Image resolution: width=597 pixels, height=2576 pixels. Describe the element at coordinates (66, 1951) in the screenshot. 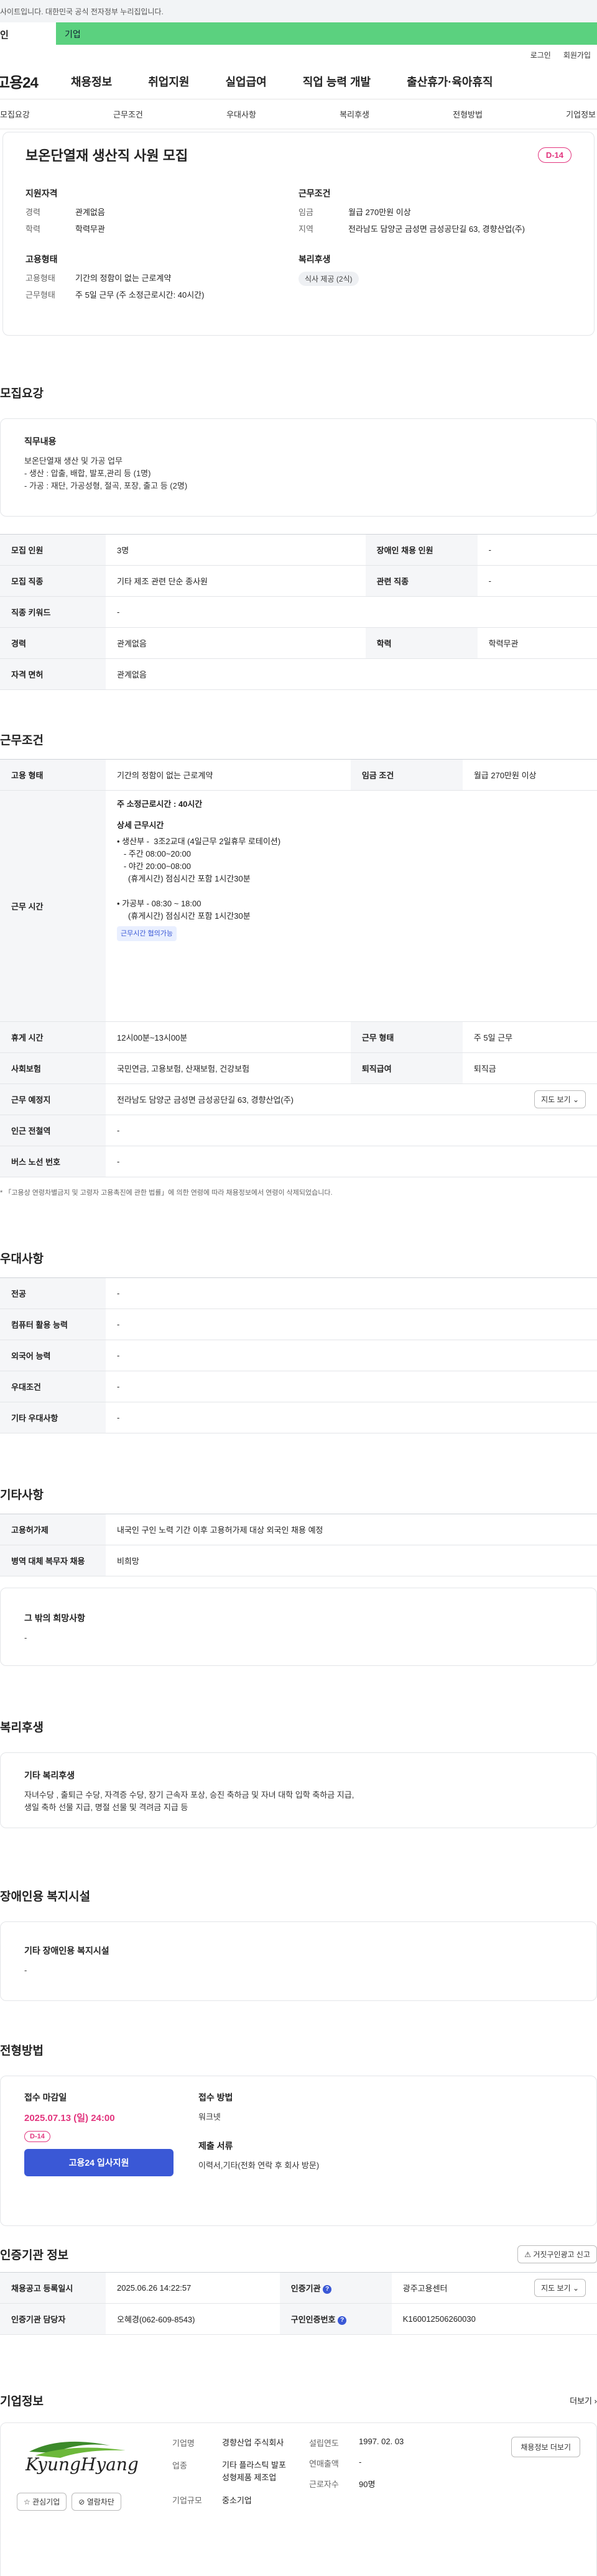

I see `disabled-box-heading: 기타 장애인용 복지시설` at that location.